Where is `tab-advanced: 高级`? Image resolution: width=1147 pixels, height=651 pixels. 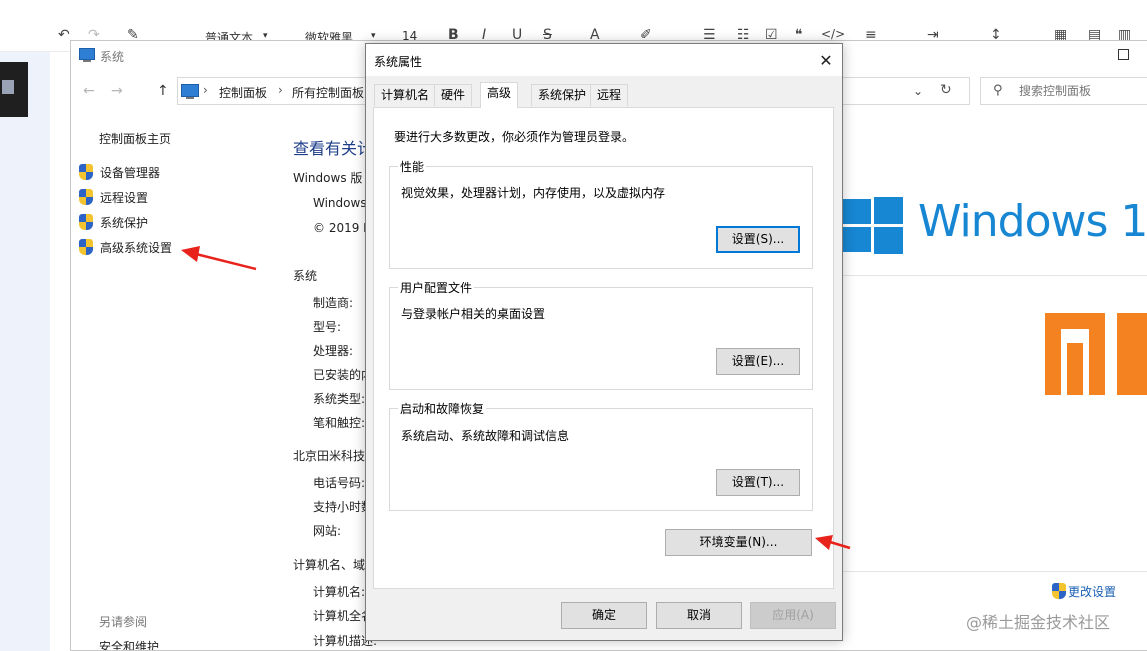
tab-advanced: 高级 is located at coordinates (499, 95).